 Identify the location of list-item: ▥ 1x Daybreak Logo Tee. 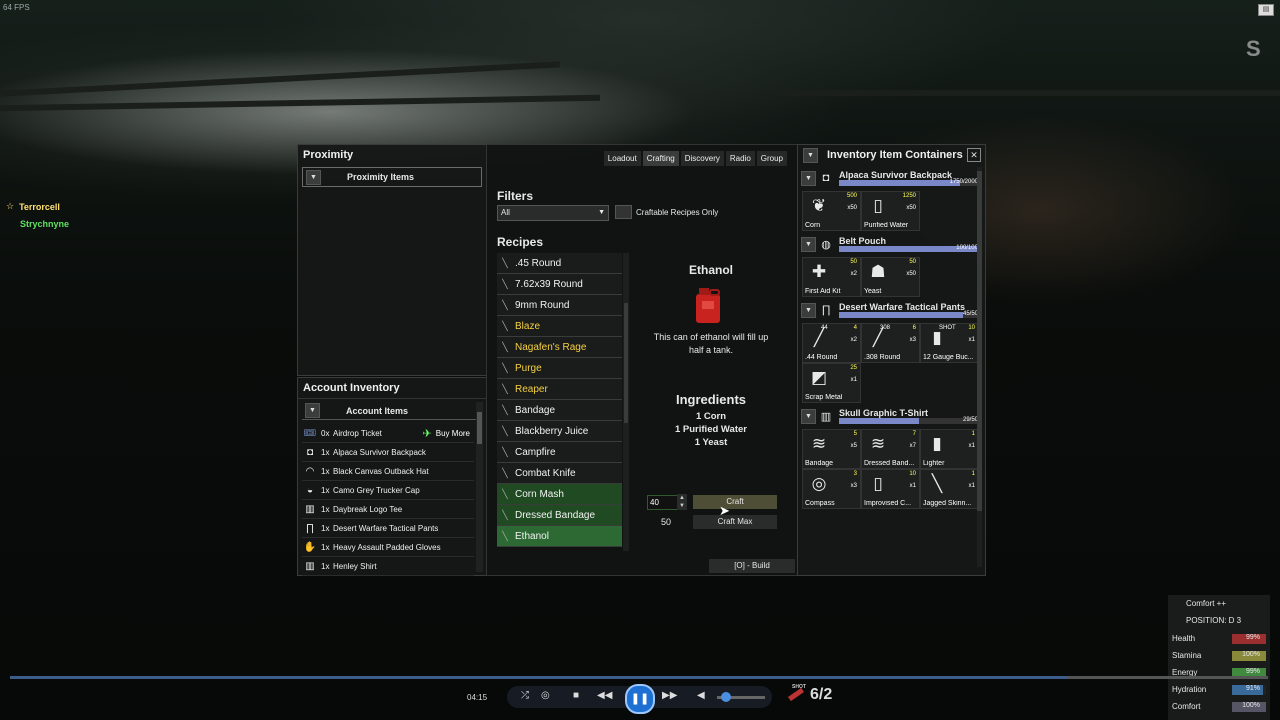
(388, 509).